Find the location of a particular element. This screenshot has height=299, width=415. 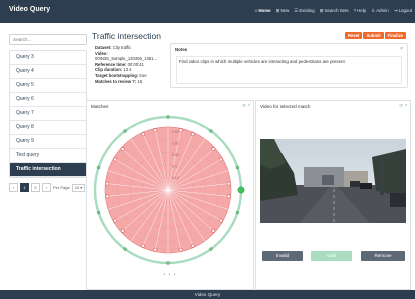

remove-button: Remove is located at coordinates (383, 256).